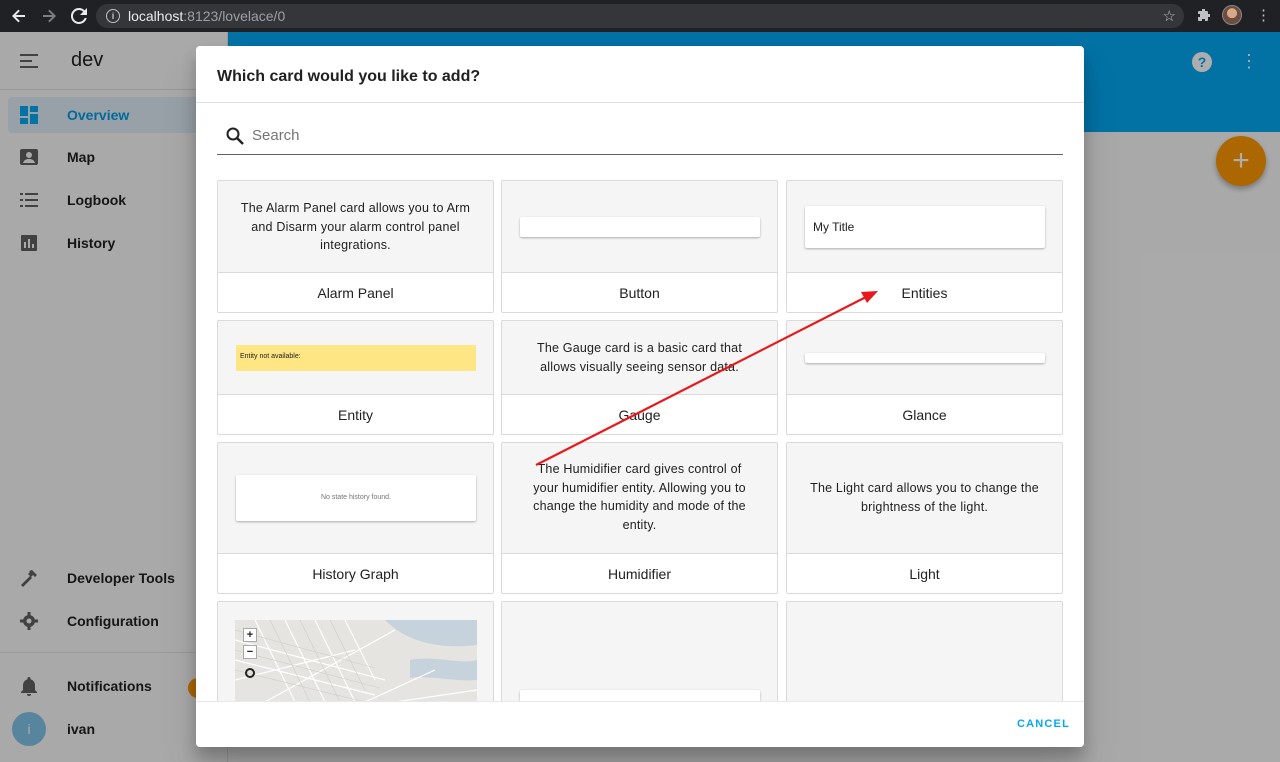 The width and height of the screenshot is (1280, 762). What do you see at coordinates (1263, 16) in the screenshot?
I see `browser-menu-icon: ⋮` at bounding box center [1263, 16].